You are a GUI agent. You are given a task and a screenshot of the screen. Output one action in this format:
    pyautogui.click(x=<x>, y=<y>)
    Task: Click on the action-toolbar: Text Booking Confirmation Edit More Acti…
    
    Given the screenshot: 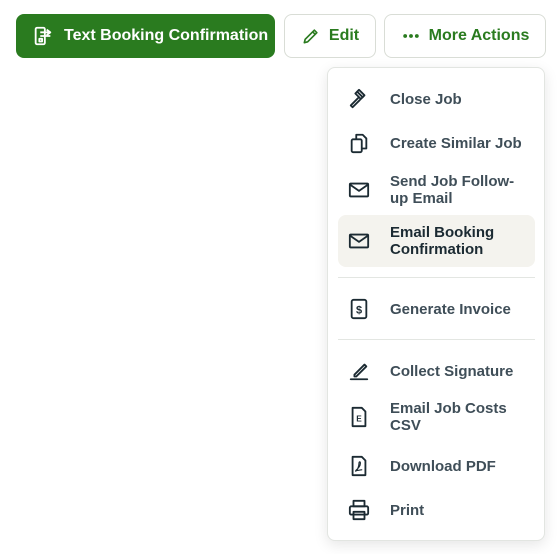 What is the action you would take?
    pyautogui.click(x=281, y=36)
    